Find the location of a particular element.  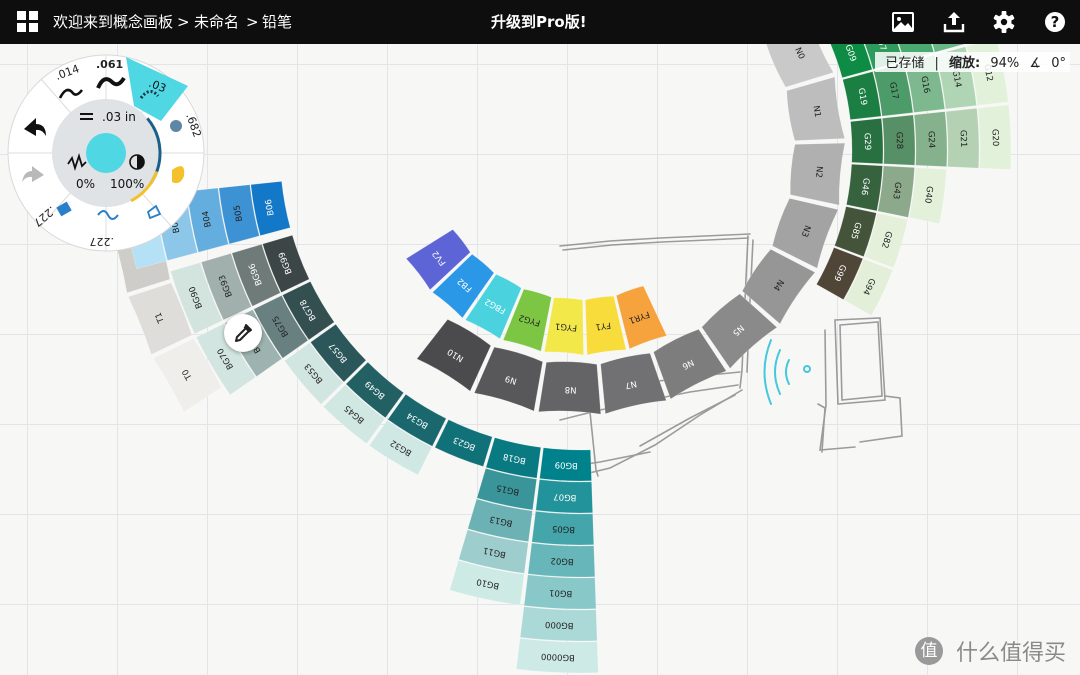

color-swatch: BG05 is located at coordinates (563, 528).